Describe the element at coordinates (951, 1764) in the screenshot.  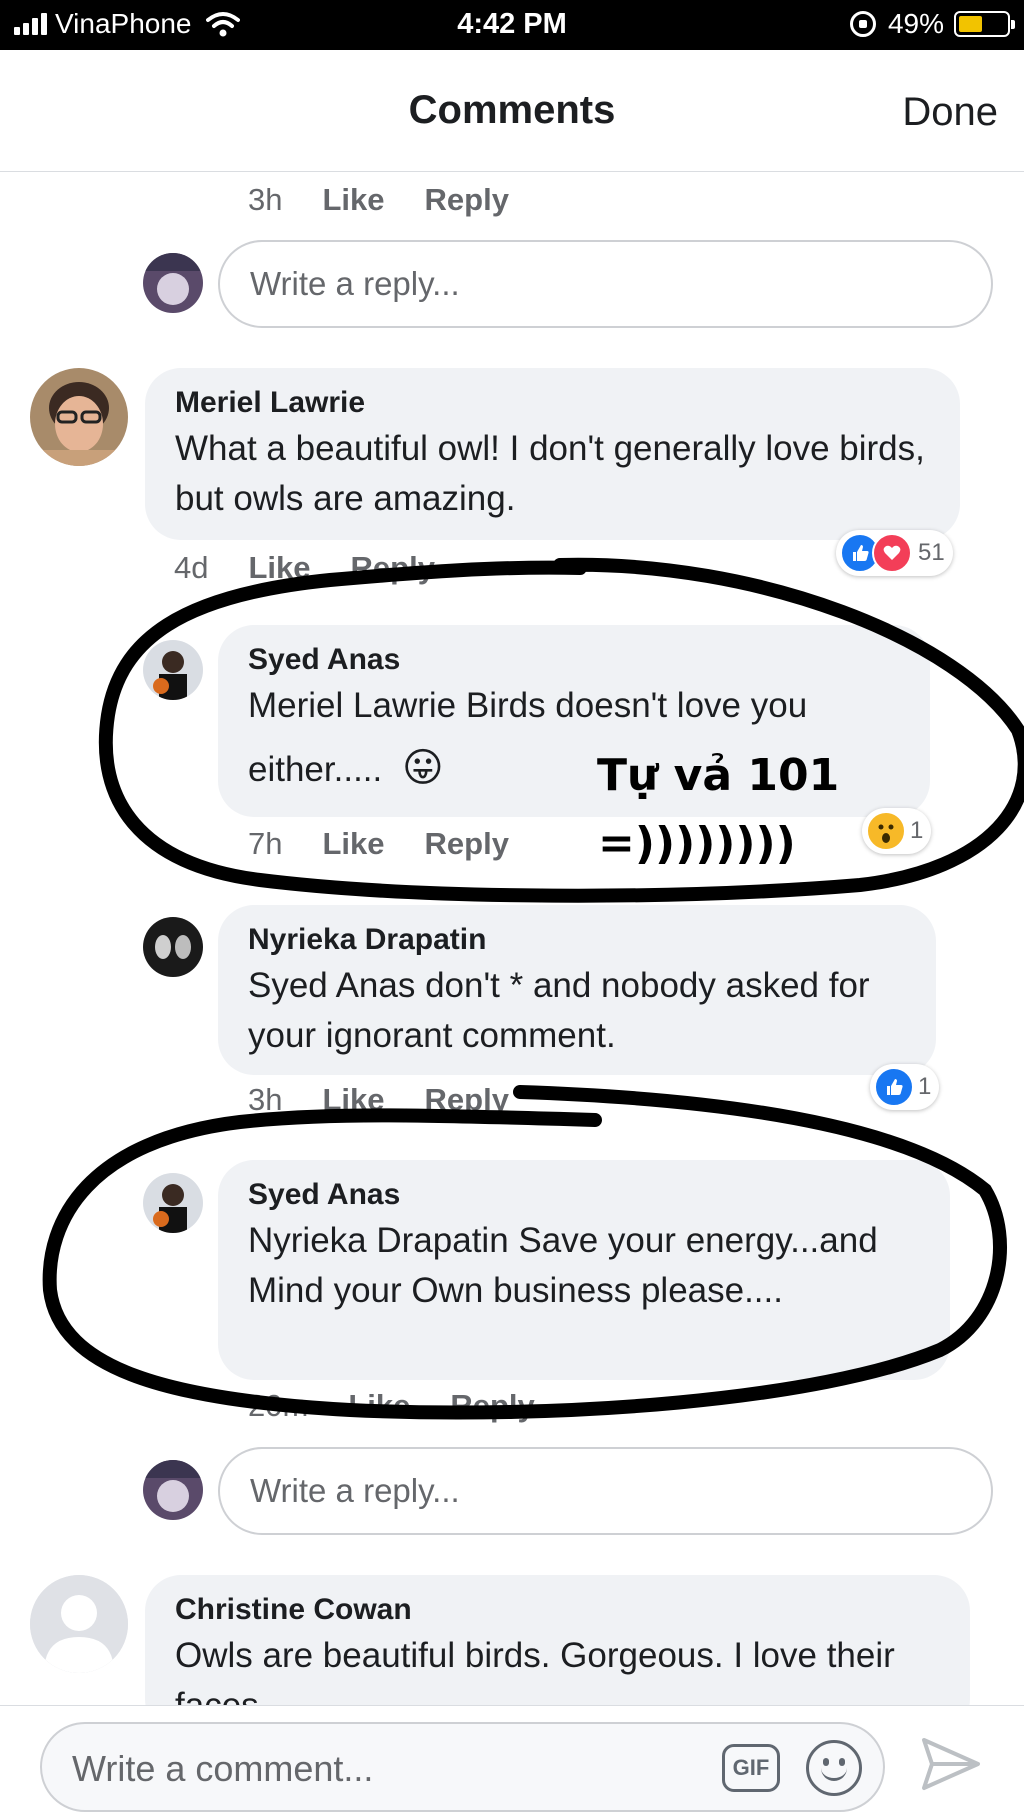
I see `send-icon` at that location.